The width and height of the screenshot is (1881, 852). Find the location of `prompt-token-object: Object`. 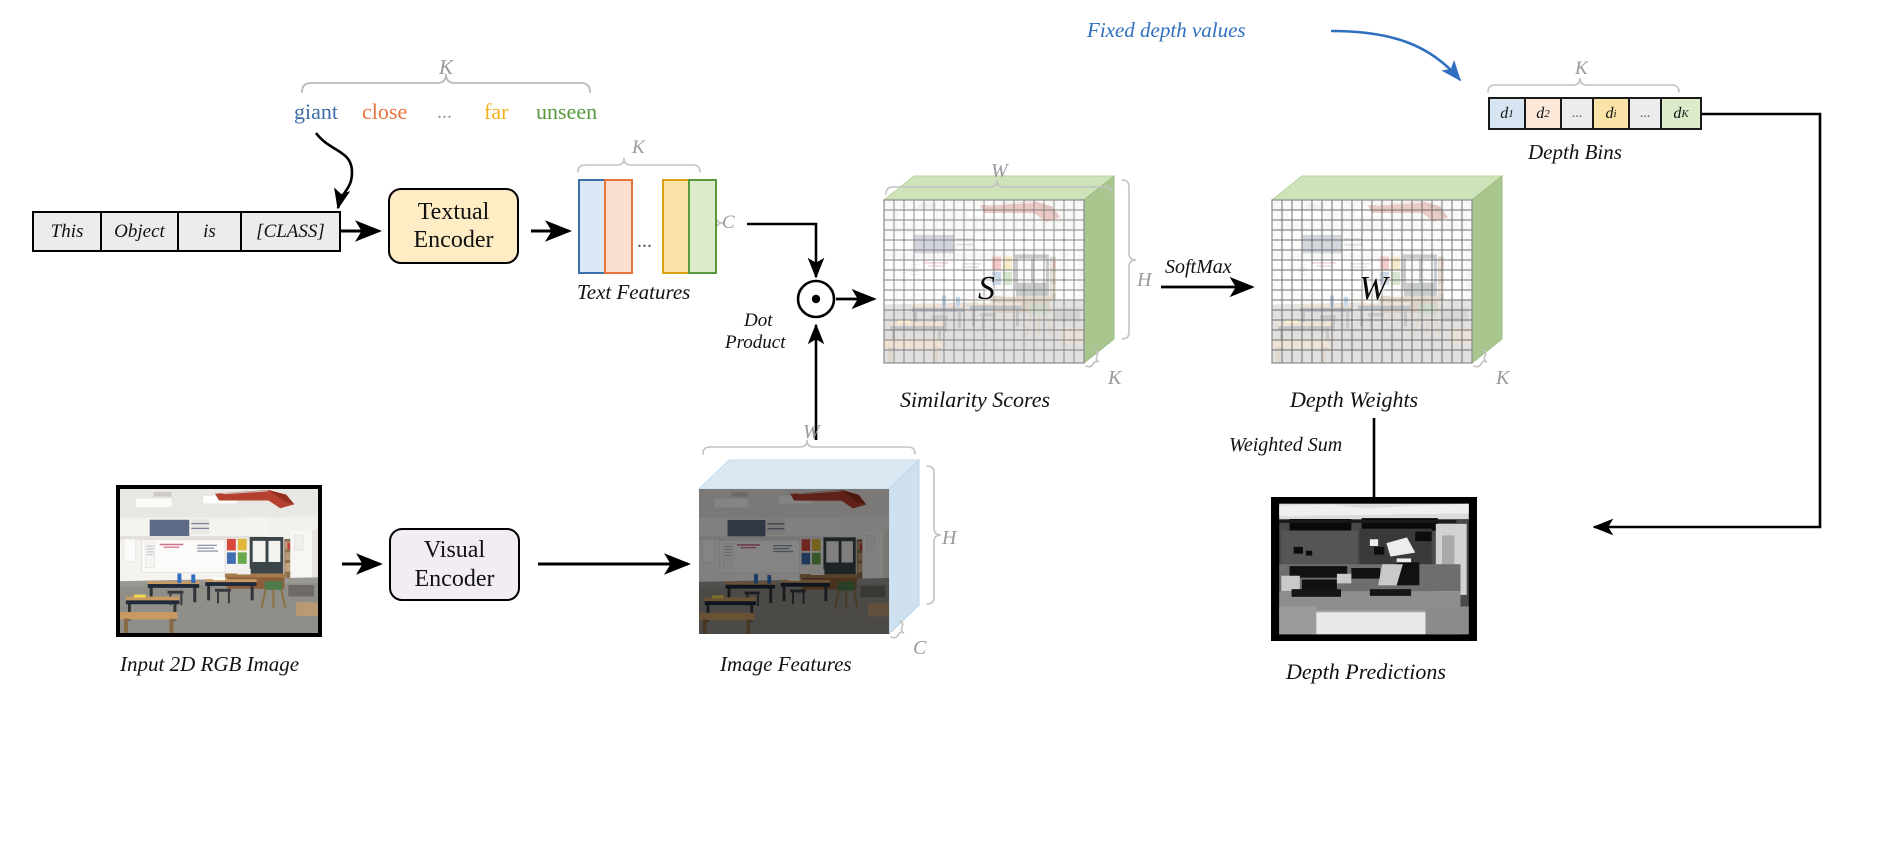

prompt-token-object: Object is located at coordinates (140, 231).